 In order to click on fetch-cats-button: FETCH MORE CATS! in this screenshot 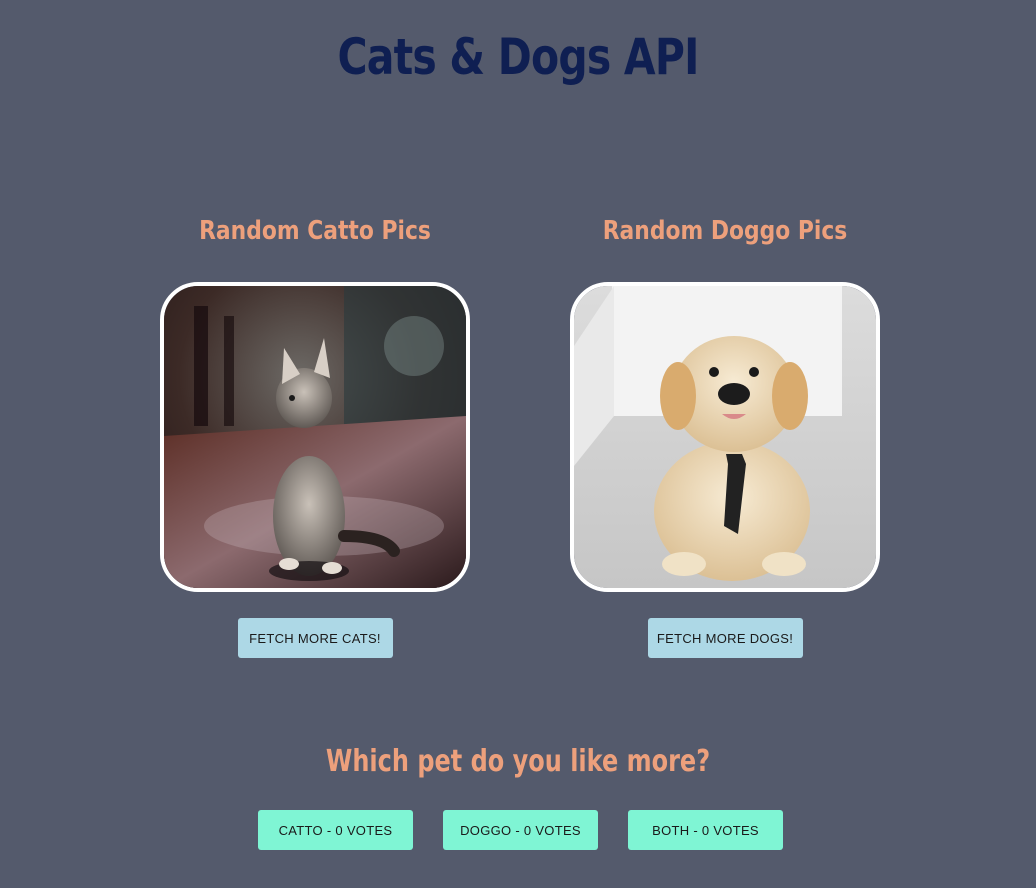, I will do `click(315, 638)`.